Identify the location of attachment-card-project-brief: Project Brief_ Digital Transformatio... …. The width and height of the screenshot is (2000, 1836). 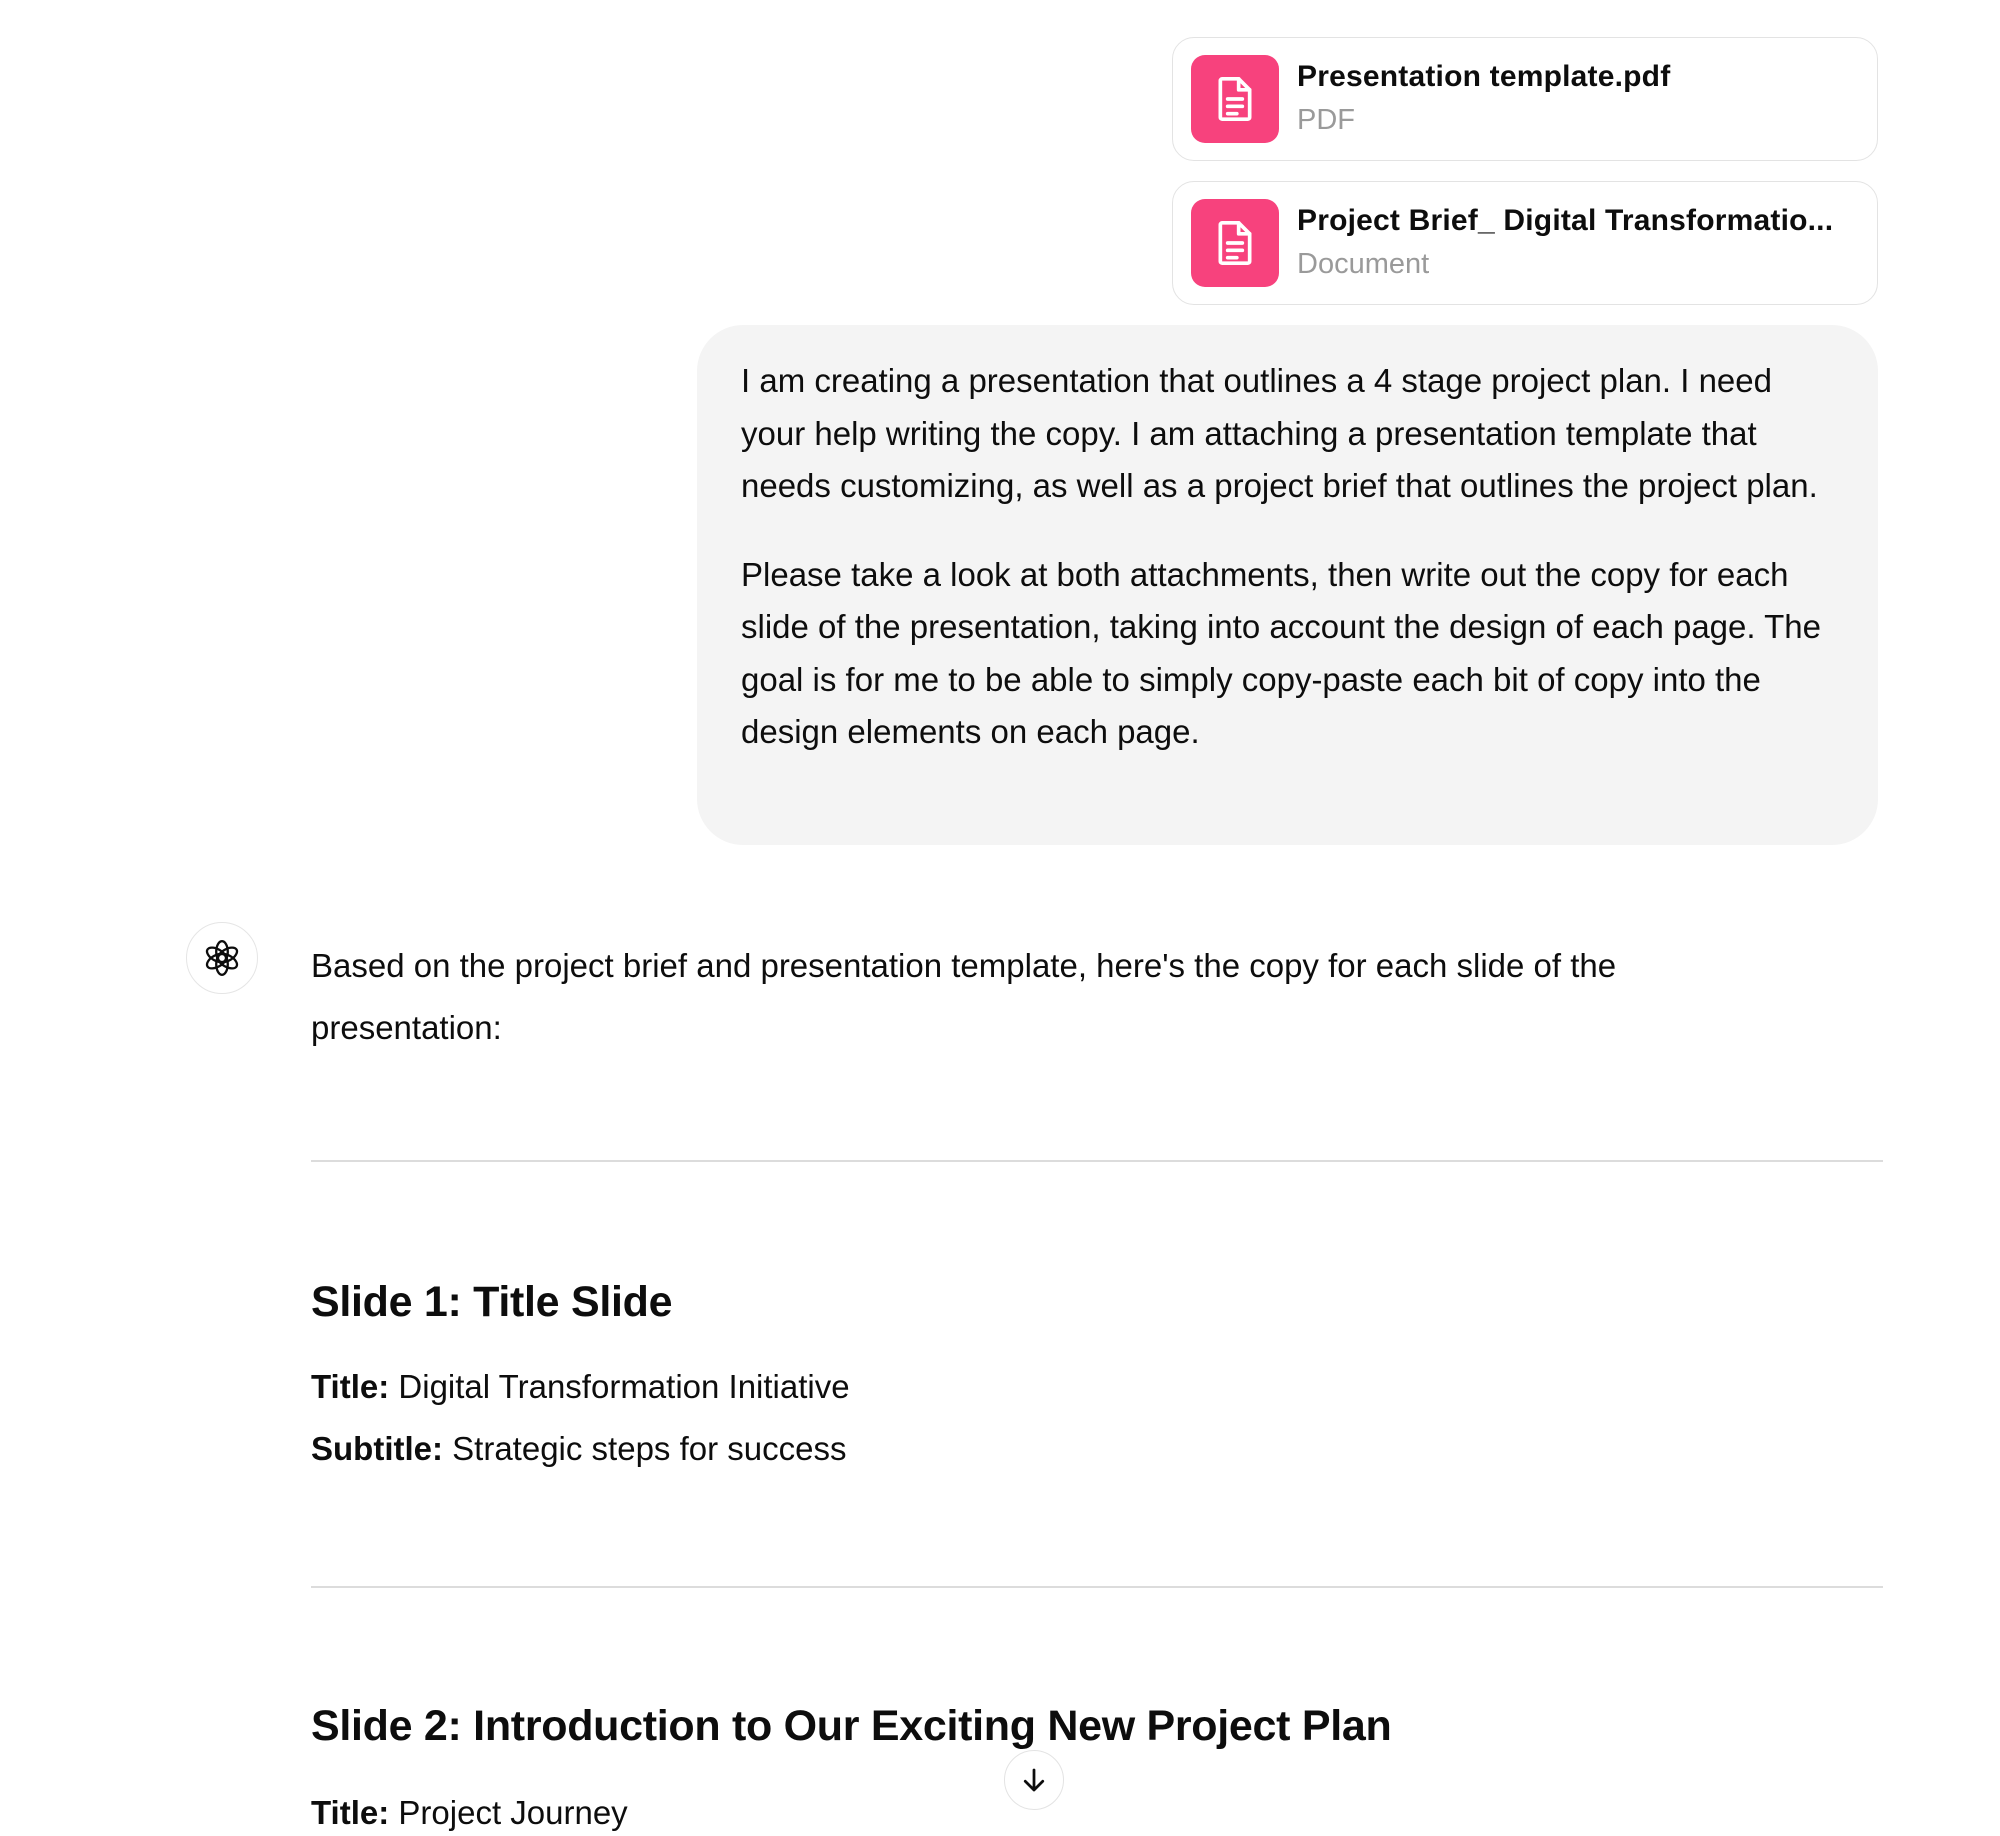
(1525, 243).